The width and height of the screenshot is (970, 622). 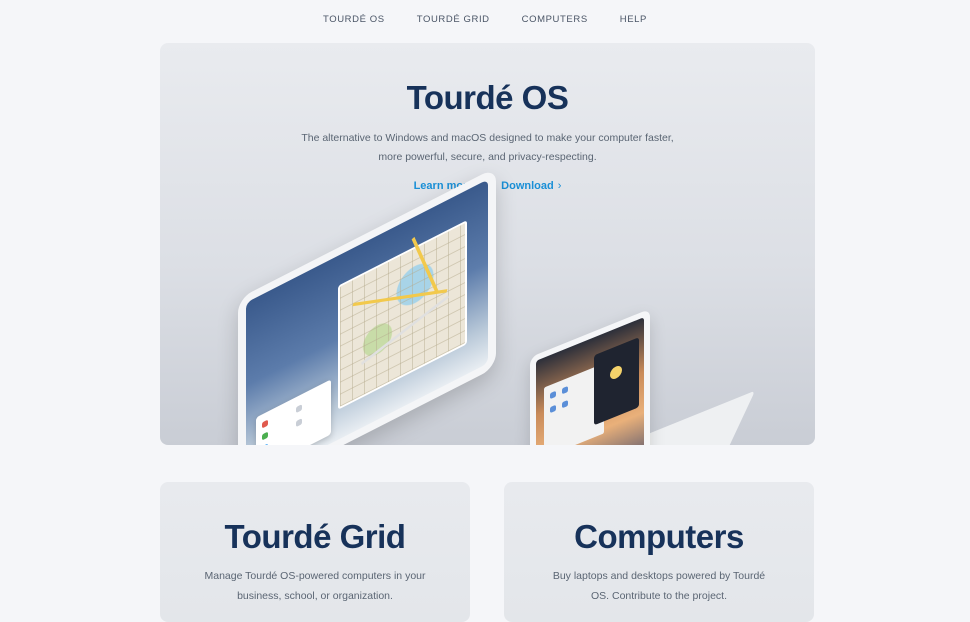 I want to click on nav-item-computers: COMPUTERS, so click(x=555, y=19).